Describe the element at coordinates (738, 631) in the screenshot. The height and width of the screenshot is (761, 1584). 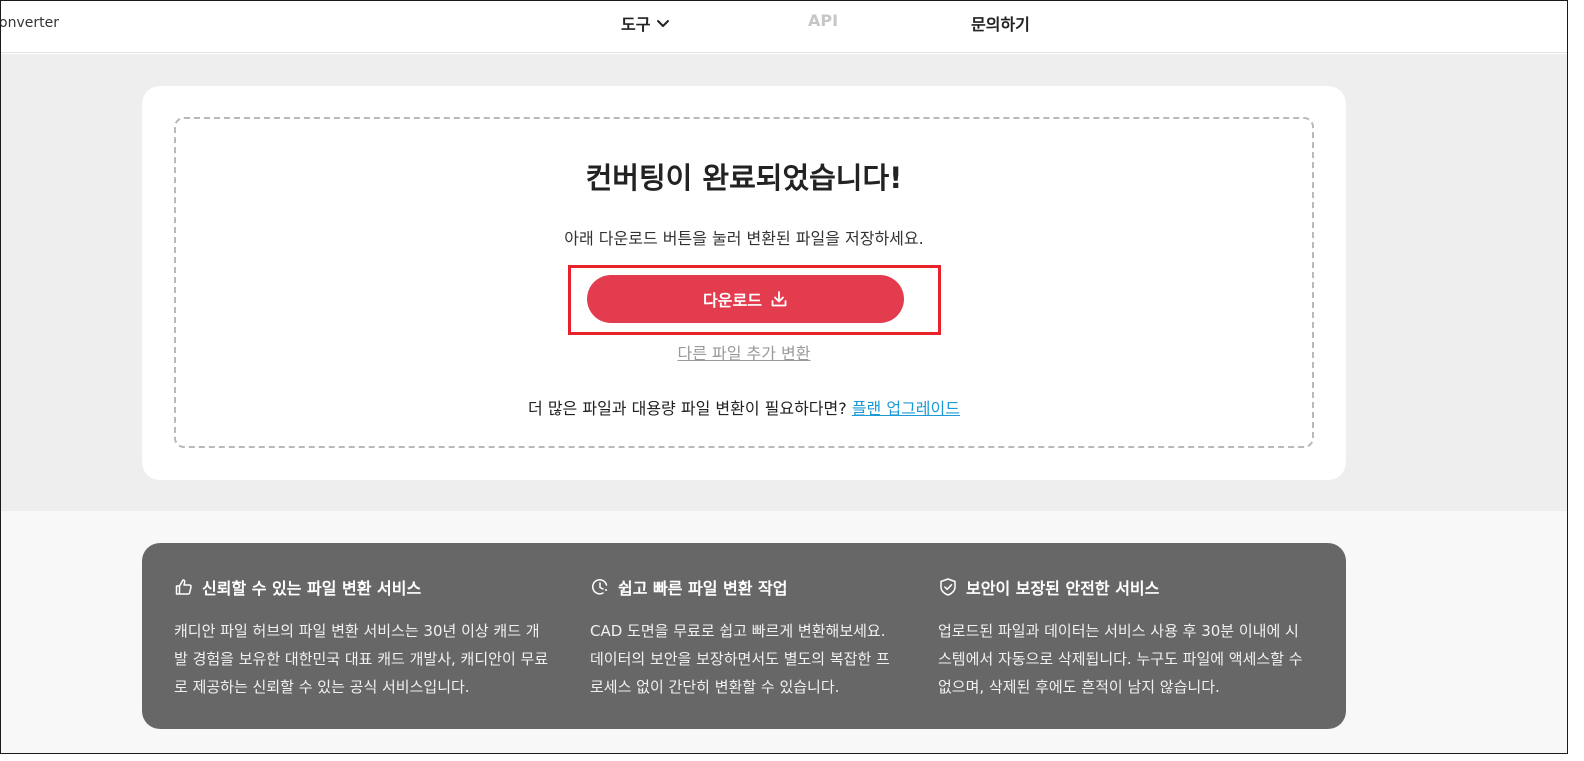
I see `feature-fast-line: CAD 도면을 무료로 쉽고 빠르게 변환해보세요.` at that location.